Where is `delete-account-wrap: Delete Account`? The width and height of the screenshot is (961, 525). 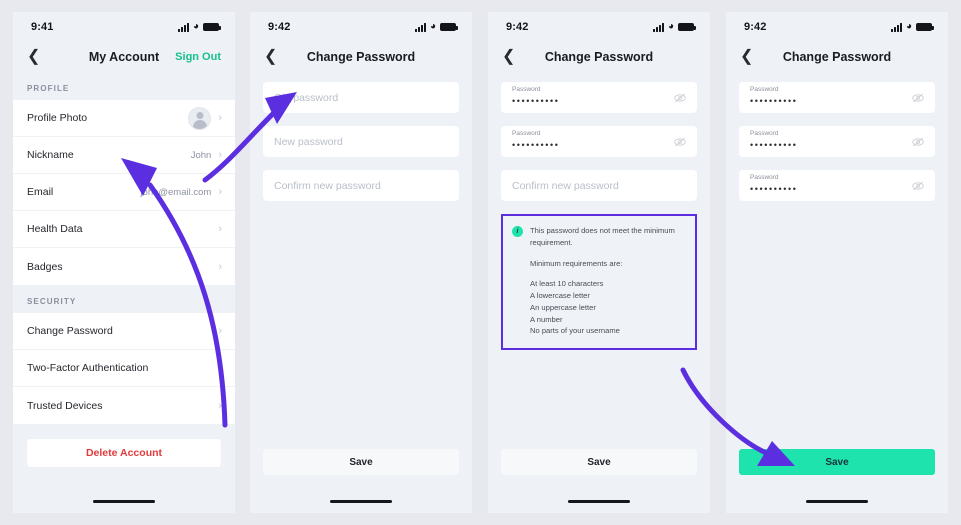
delete-account-wrap: Delete Account is located at coordinates (124, 446).